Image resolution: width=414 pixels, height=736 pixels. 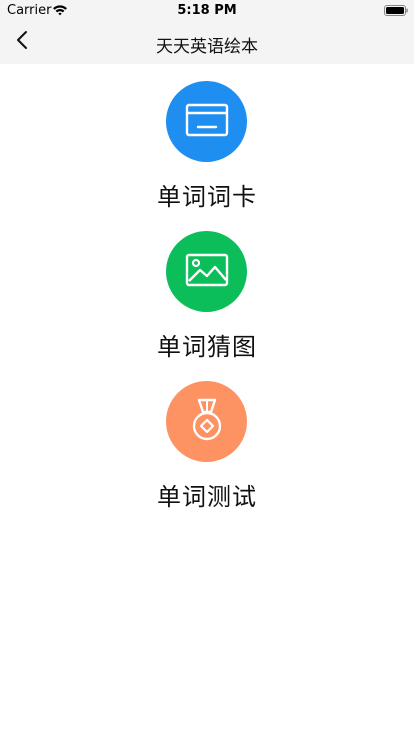 What do you see at coordinates (207, 47) in the screenshot?
I see `page-title: 天天英语绘本` at bounding box center [207, 47].